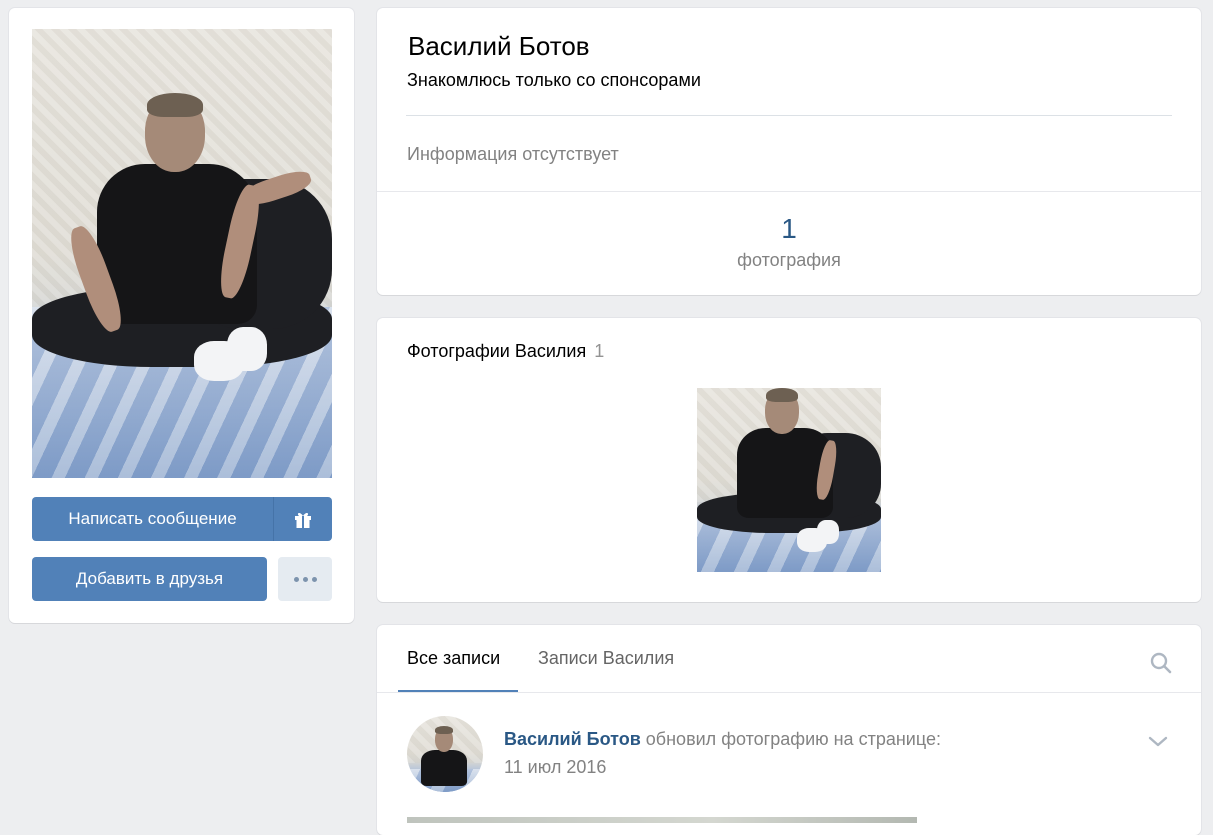 This screenshot has width=1213, height=835. I want to click on send-gift-button, so click(303, 519).